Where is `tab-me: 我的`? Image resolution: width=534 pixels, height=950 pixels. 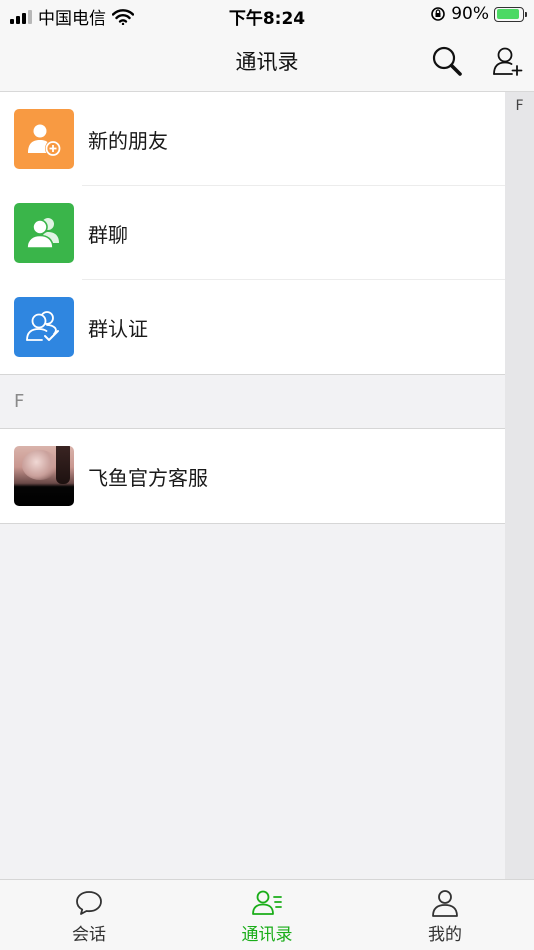
tab-me: 我的 is located at coordinates (445, 916).